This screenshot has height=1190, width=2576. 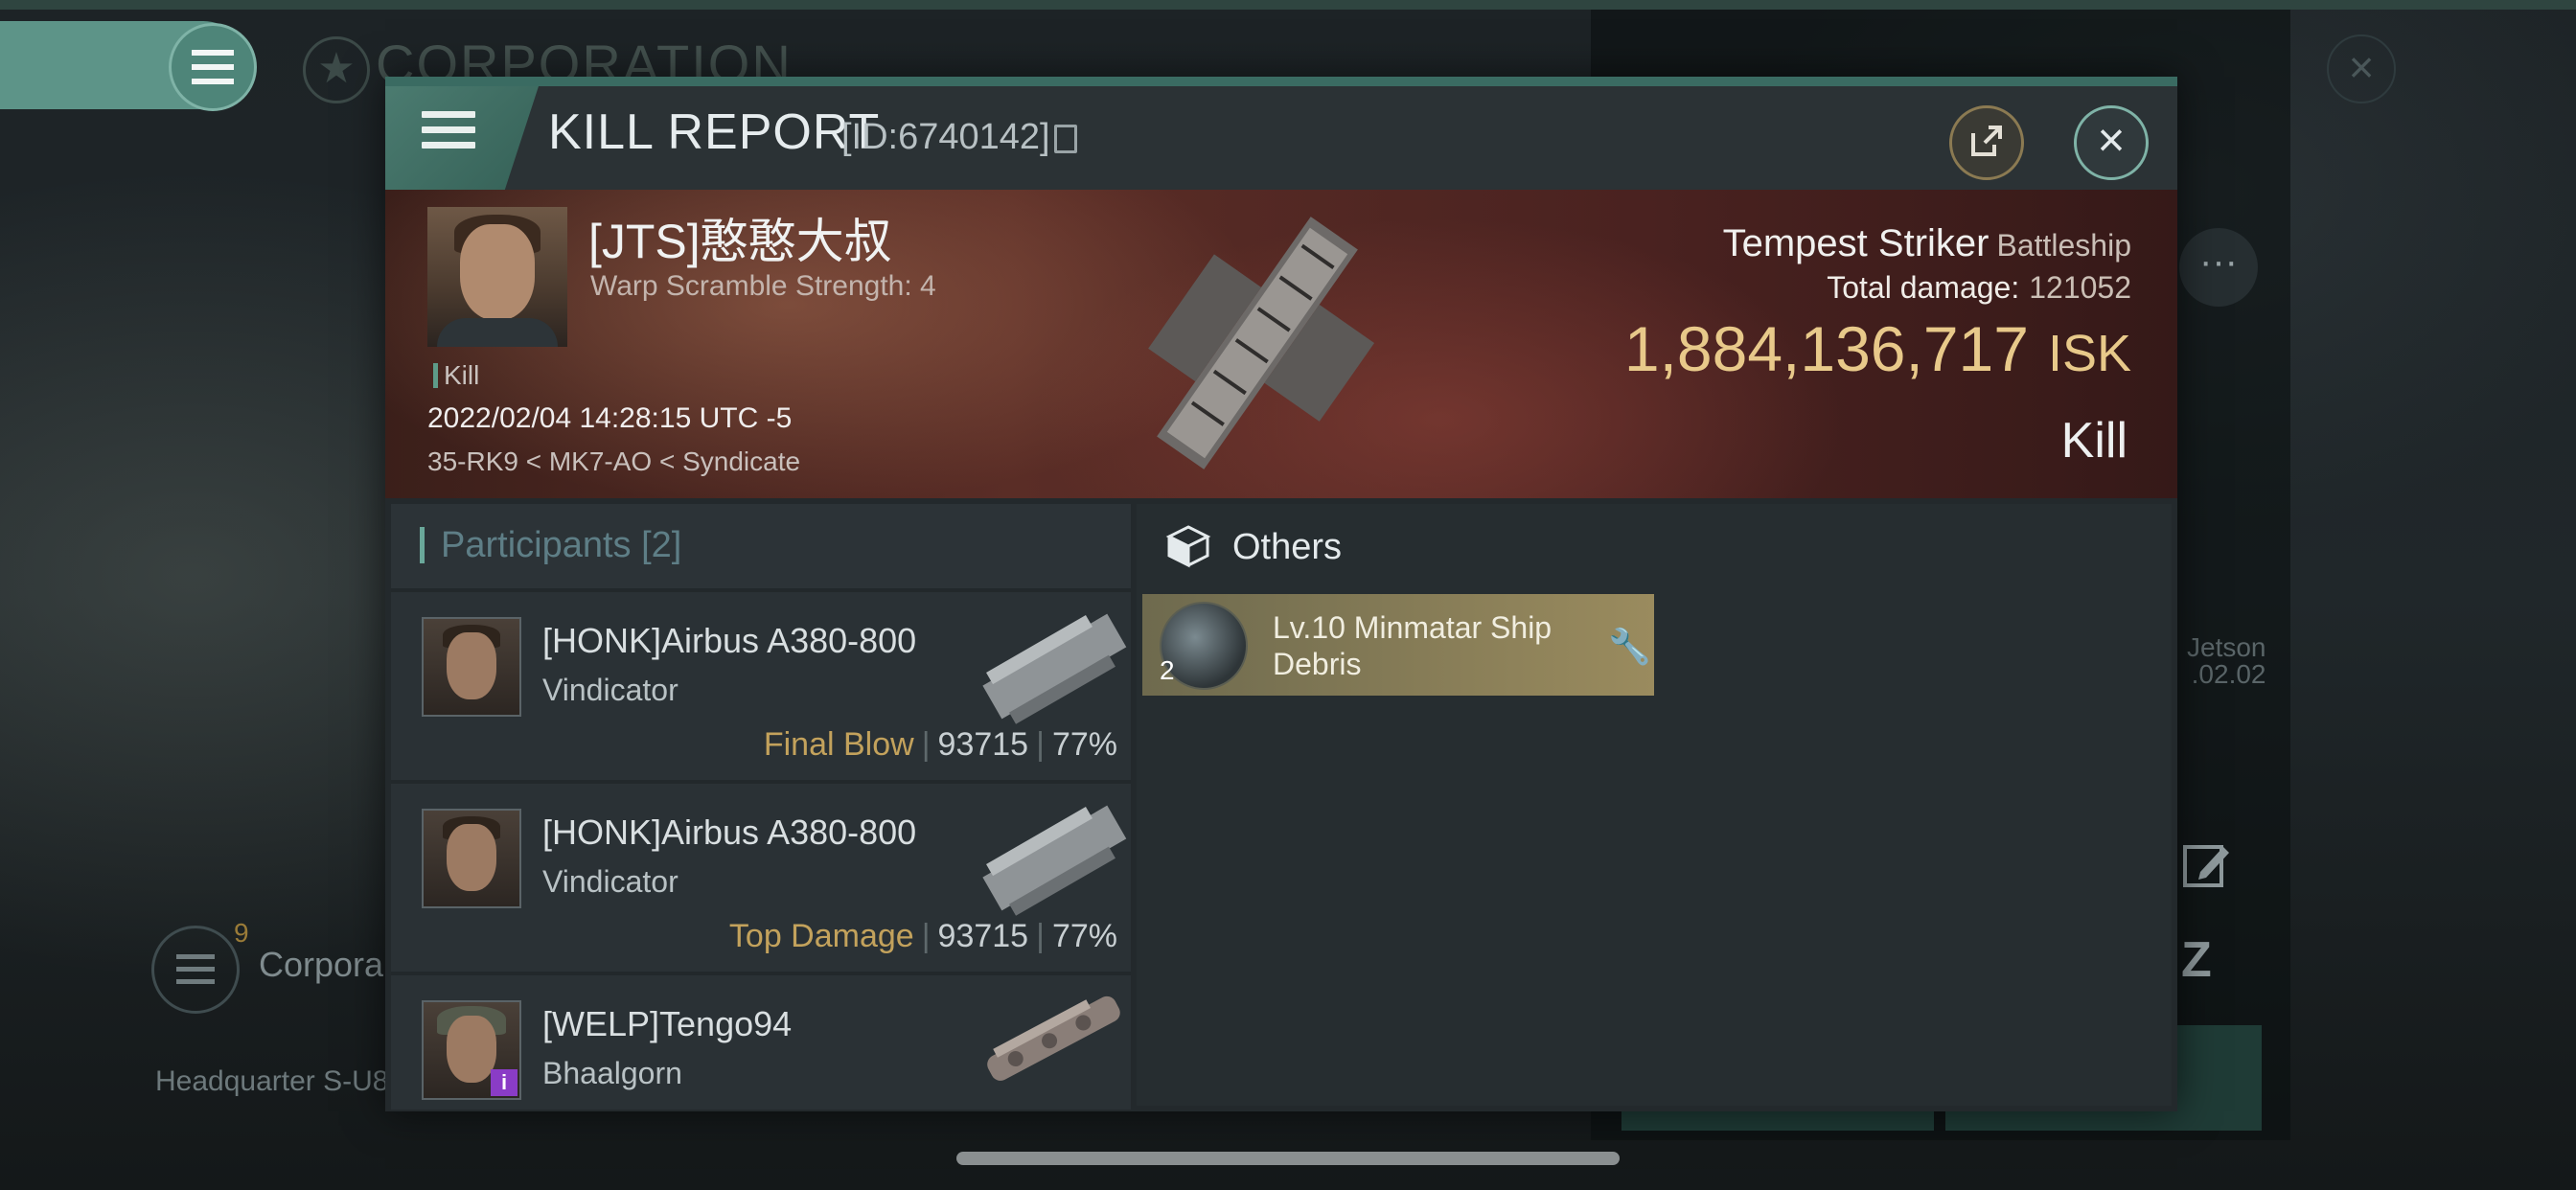 I want to click on copy-icon, so click(x=1065, y=139).